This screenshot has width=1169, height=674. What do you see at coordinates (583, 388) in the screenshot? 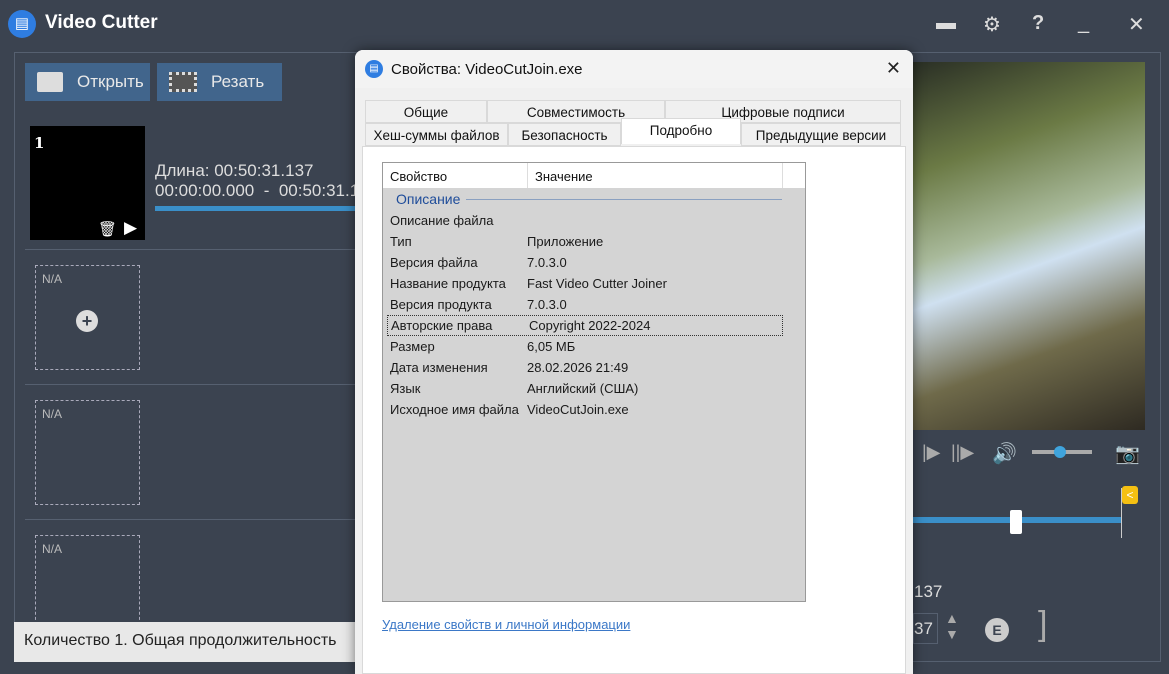
I see `property-value: Английский (США)` at bounding box center [583, 388].